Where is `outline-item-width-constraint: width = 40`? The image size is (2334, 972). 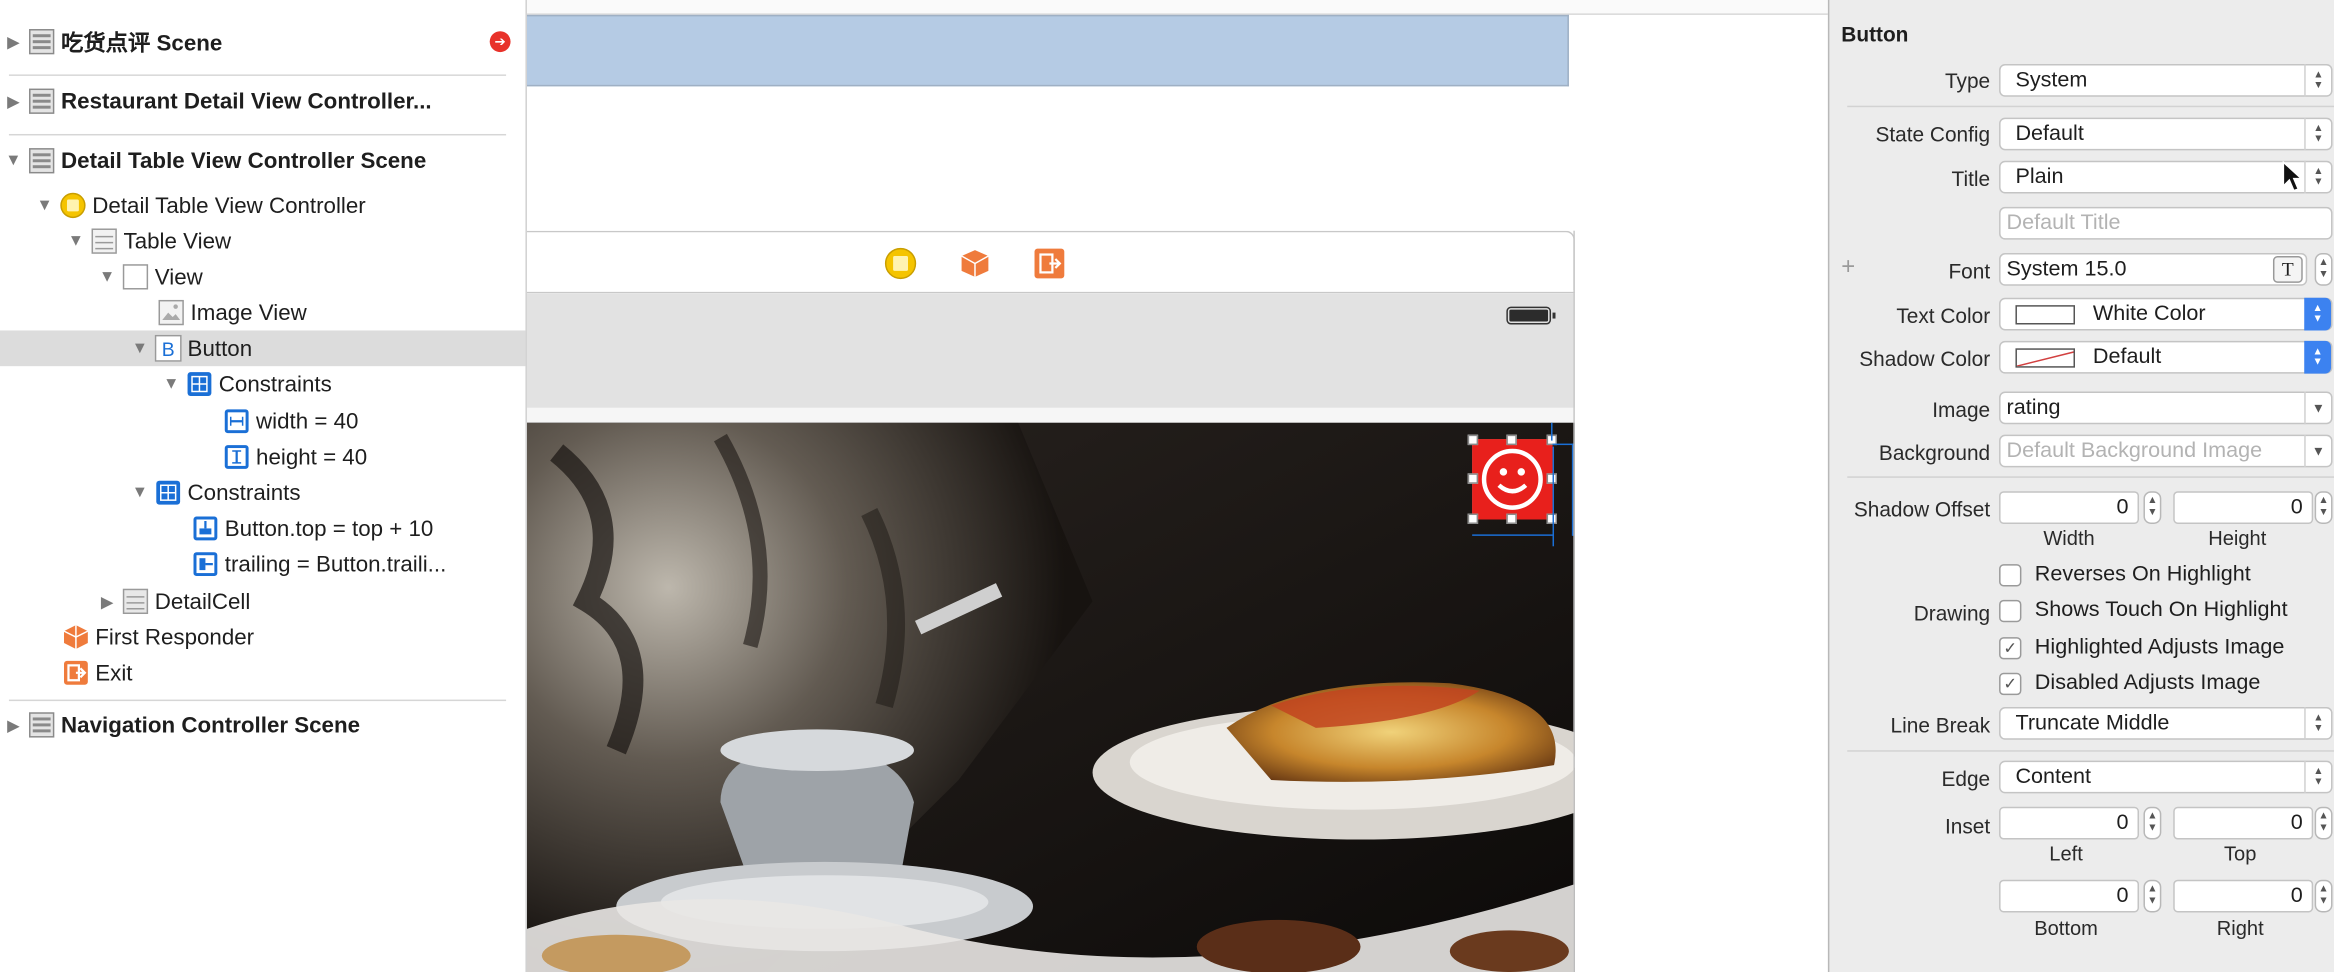 outline-item-width-constraint: width = 40 is located at coordinates (262, 421).